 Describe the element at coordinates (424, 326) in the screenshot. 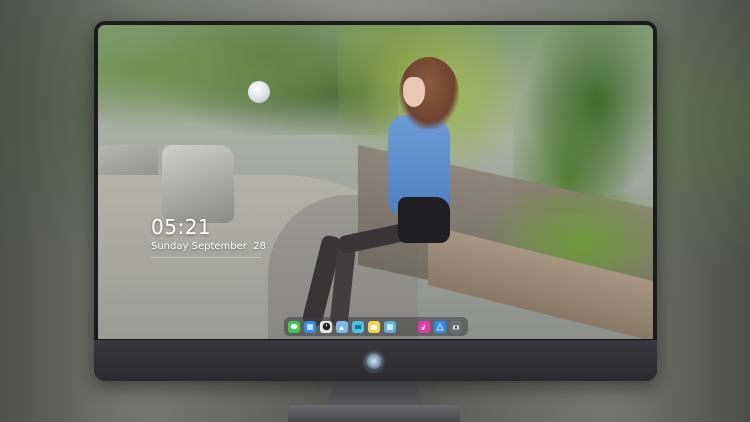

I see `music-icon` at that location.